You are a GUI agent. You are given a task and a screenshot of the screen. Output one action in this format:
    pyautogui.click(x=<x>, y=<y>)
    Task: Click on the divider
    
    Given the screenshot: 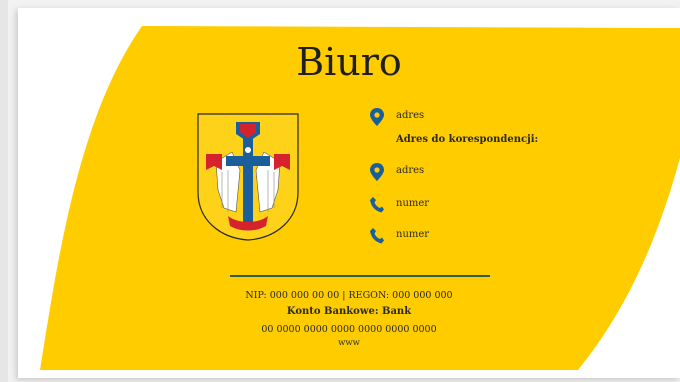 What is the action you would take?
    pyautogui.click(x=360, y=276)
    